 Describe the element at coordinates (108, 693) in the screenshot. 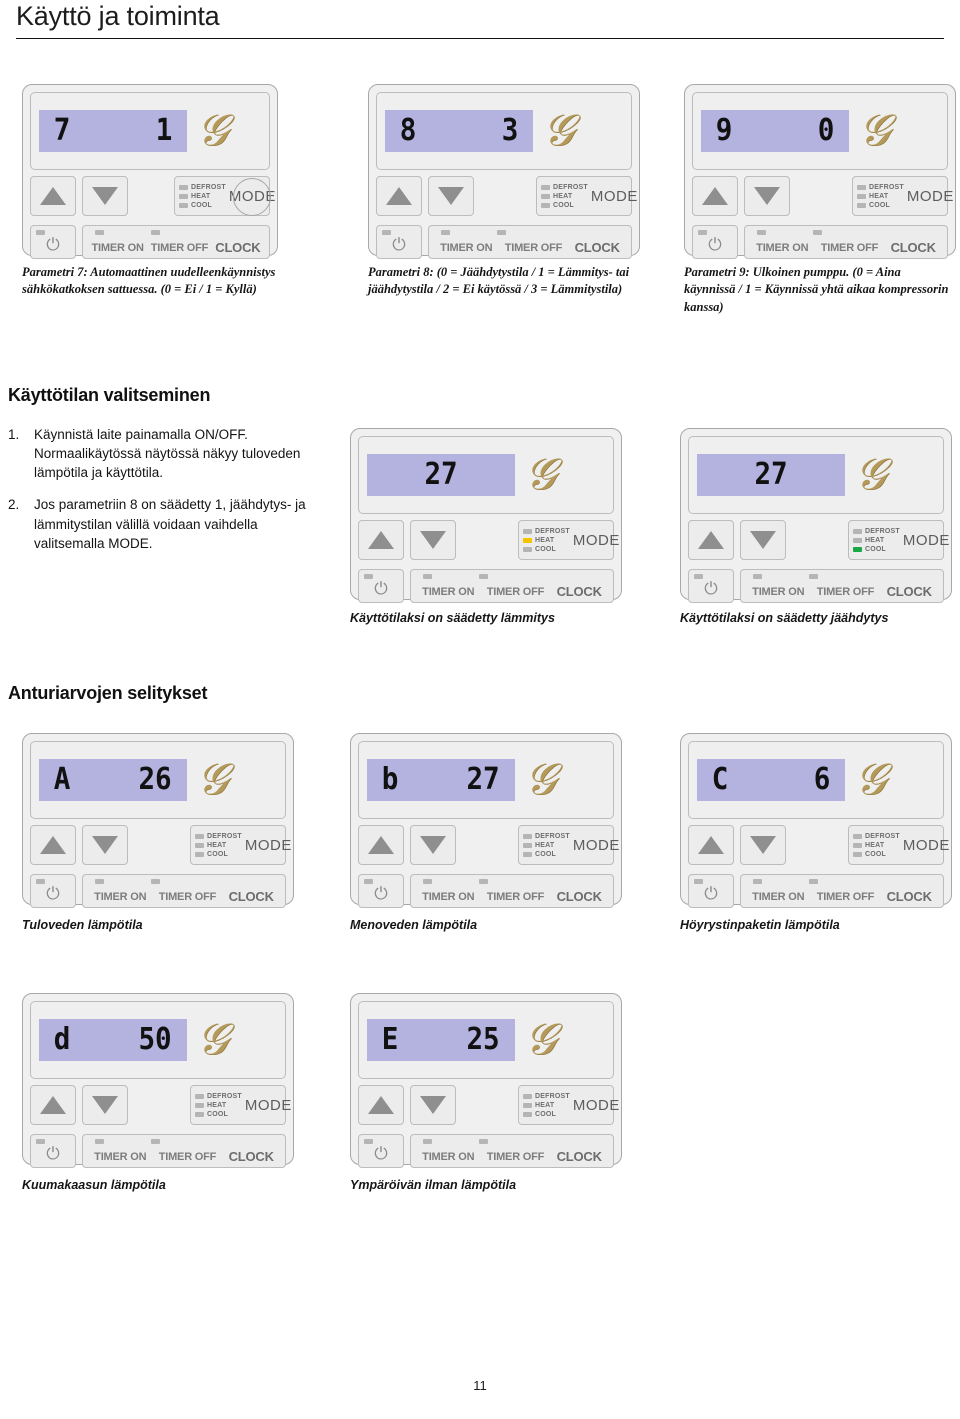

I see `section-heading-sensor-values: Anturiarvojen selitykset` at that location.